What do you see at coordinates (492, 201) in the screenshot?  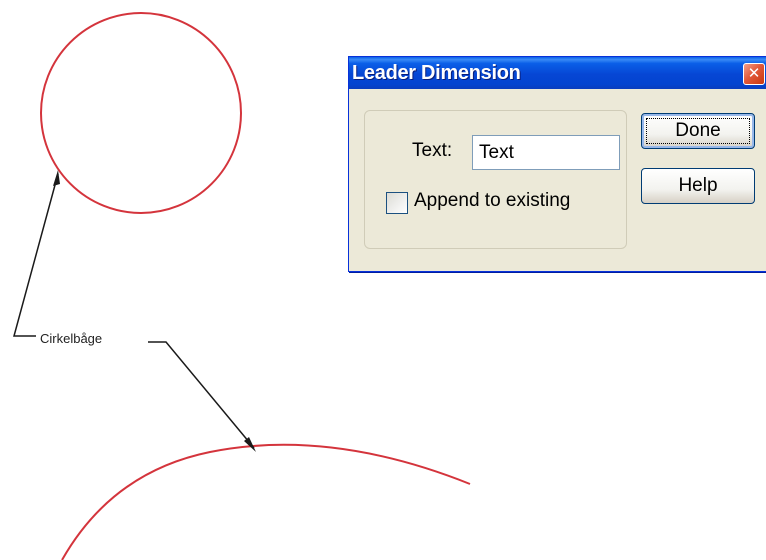 I see `append-checkbox-label: Append to existing` at bounding box center [492, 201].